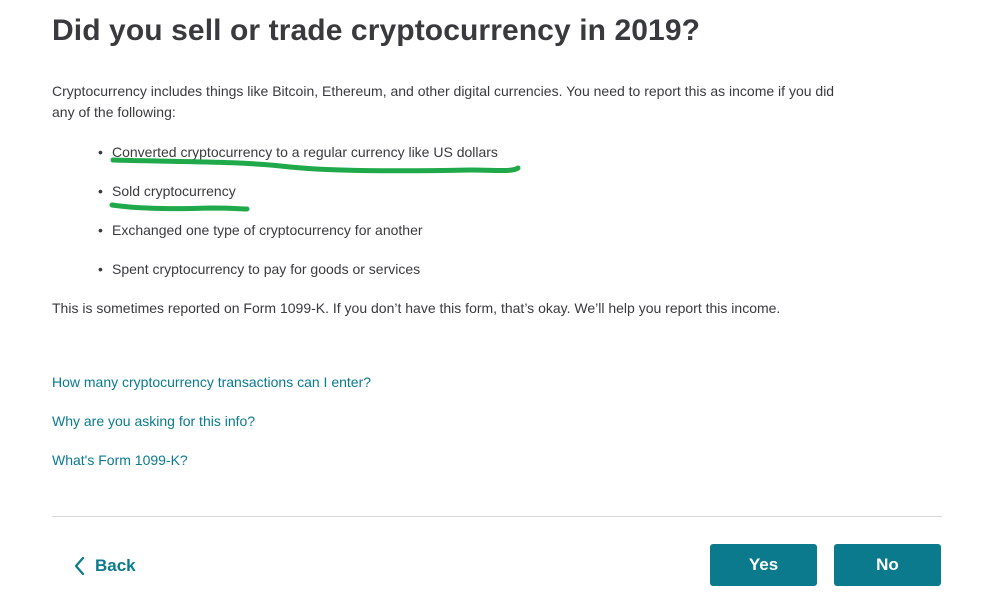 The width and height of the screenshot is (999, 615). What do you see at coordinates (174, 191) in the screenshot?
I see `bullet-text: Sold cryptocurrency` at bounding box center [174, 191].